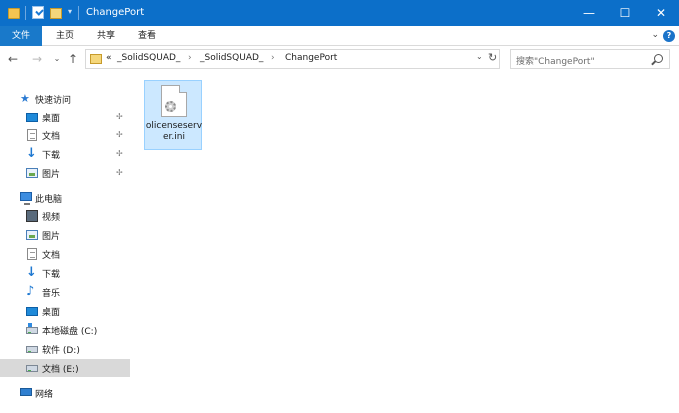 The width and height of the screenshot is (679, 413). I want to click on nav-quick-documents: 文档 ✢, so click(65, 135).